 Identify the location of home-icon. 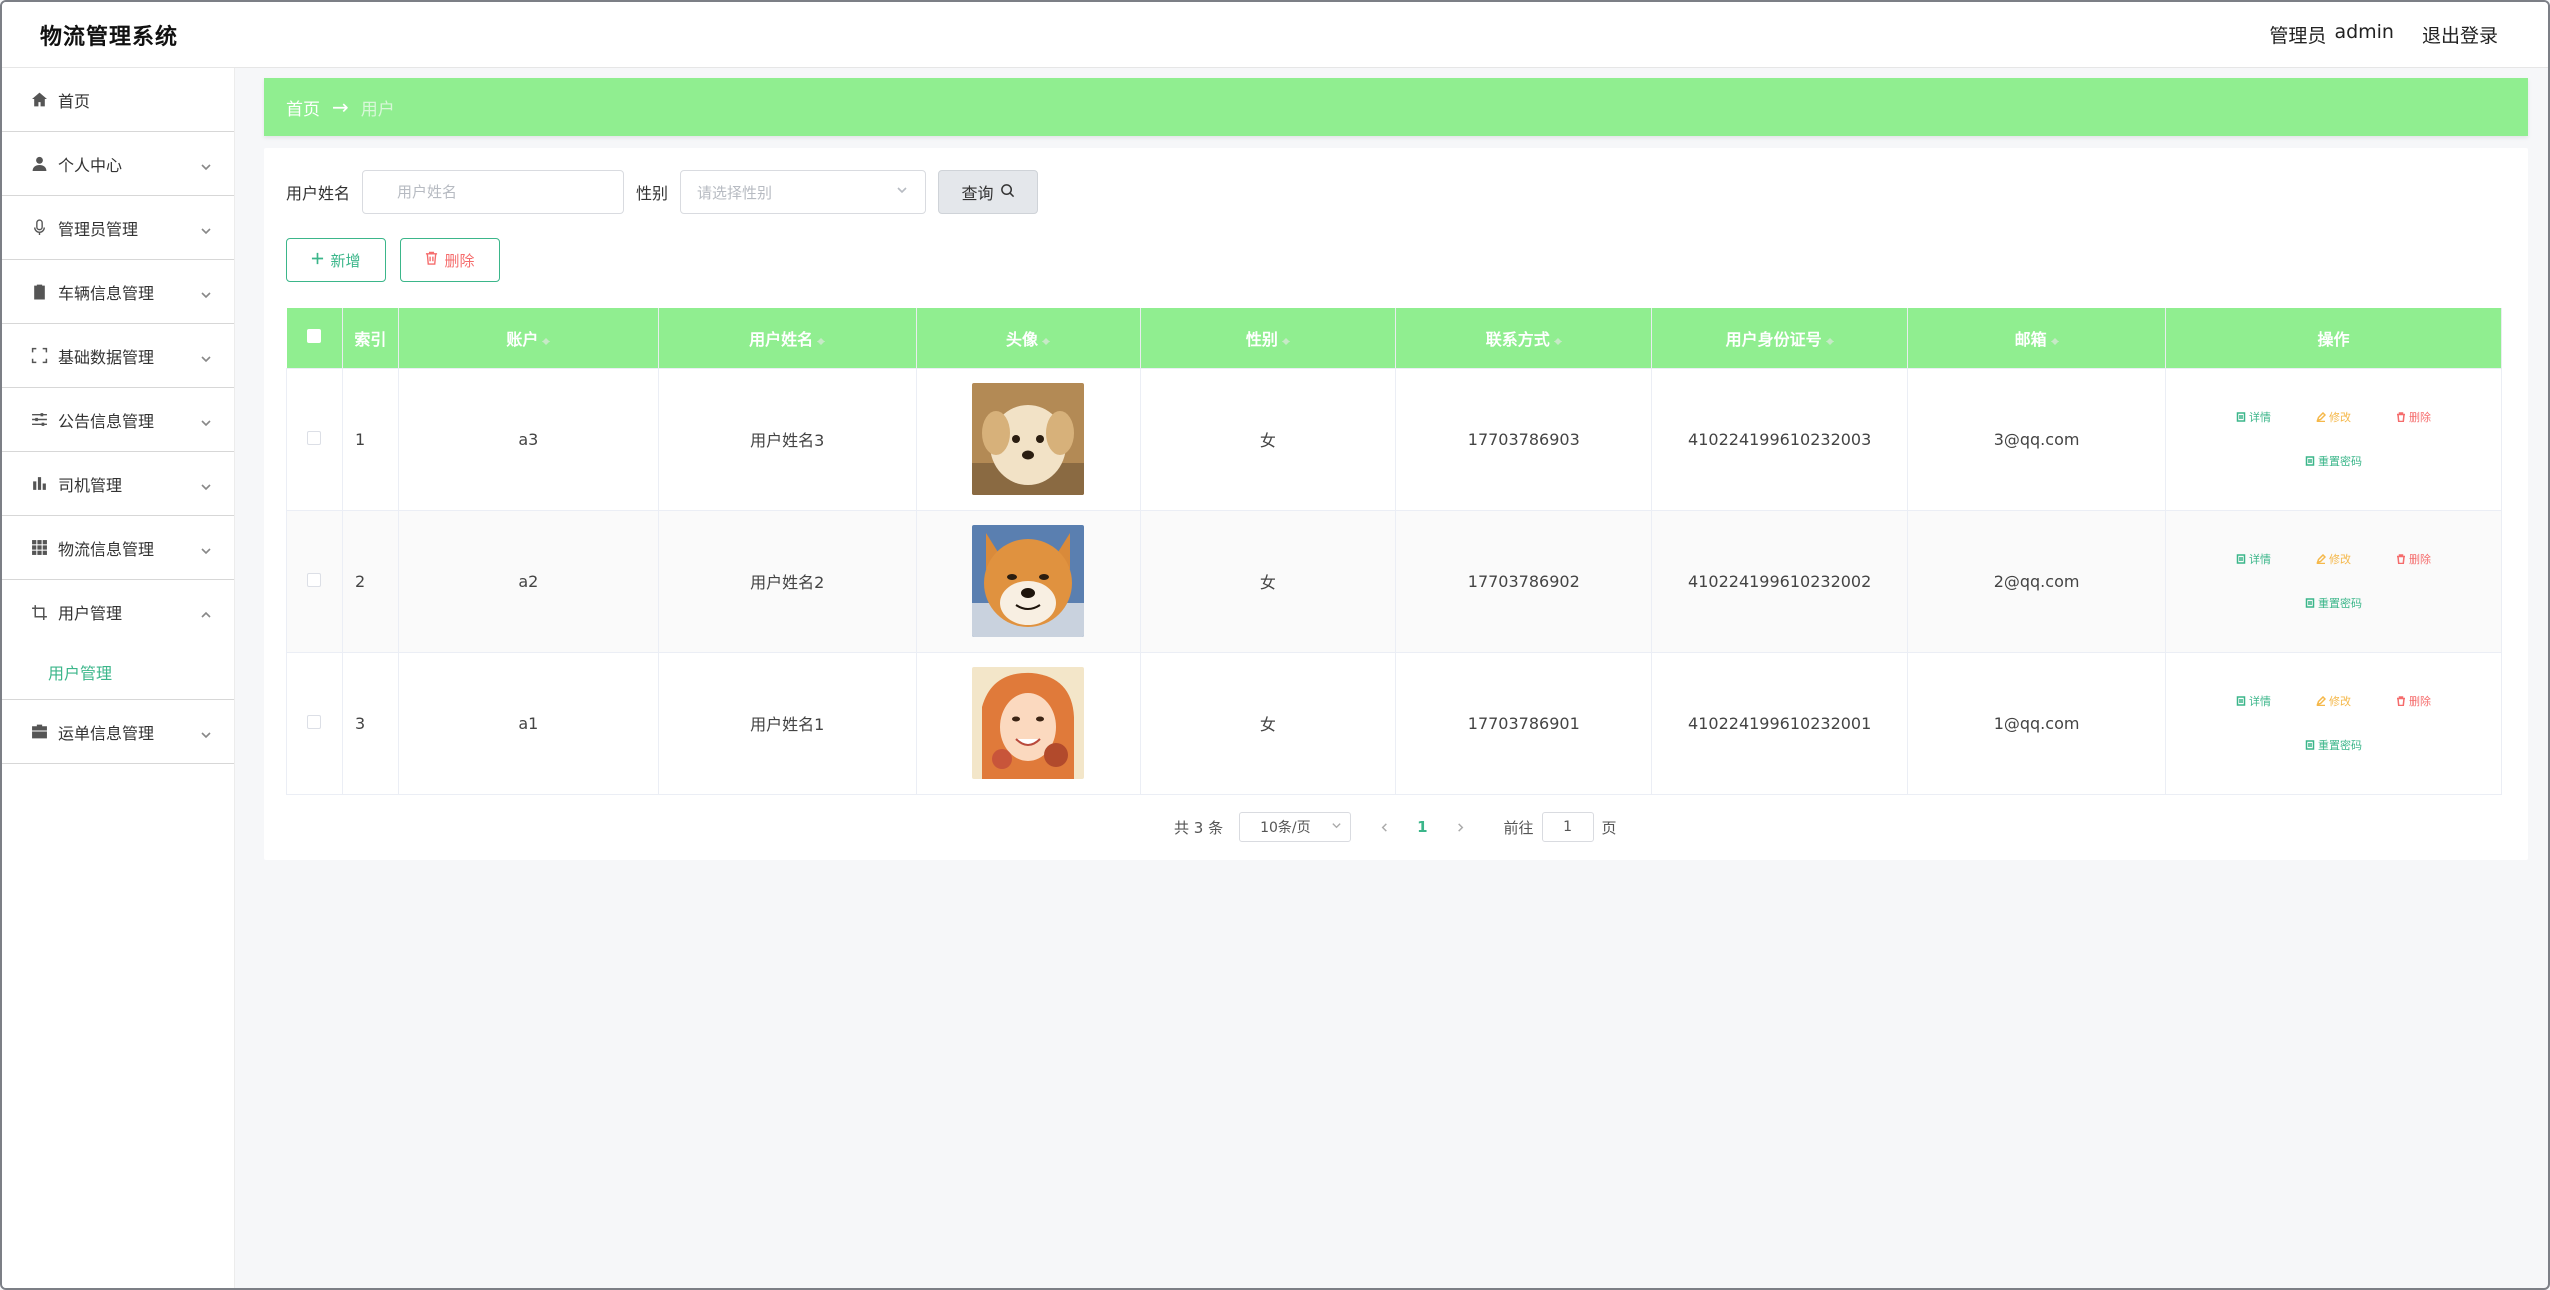
(39, 100).